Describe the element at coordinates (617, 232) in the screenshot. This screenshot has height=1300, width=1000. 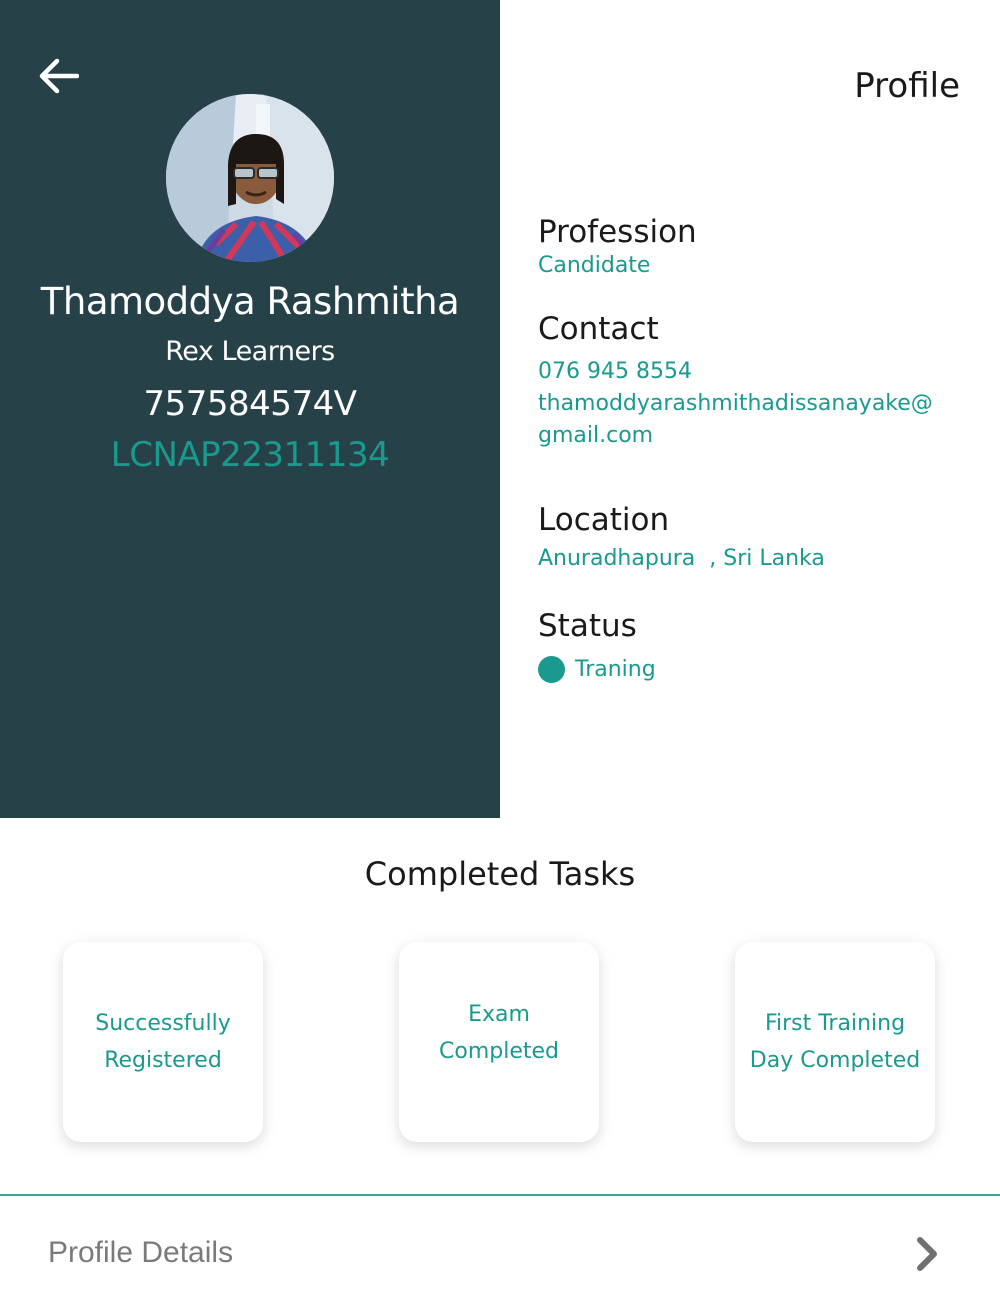
I see `profession-label: Profession` at that location.